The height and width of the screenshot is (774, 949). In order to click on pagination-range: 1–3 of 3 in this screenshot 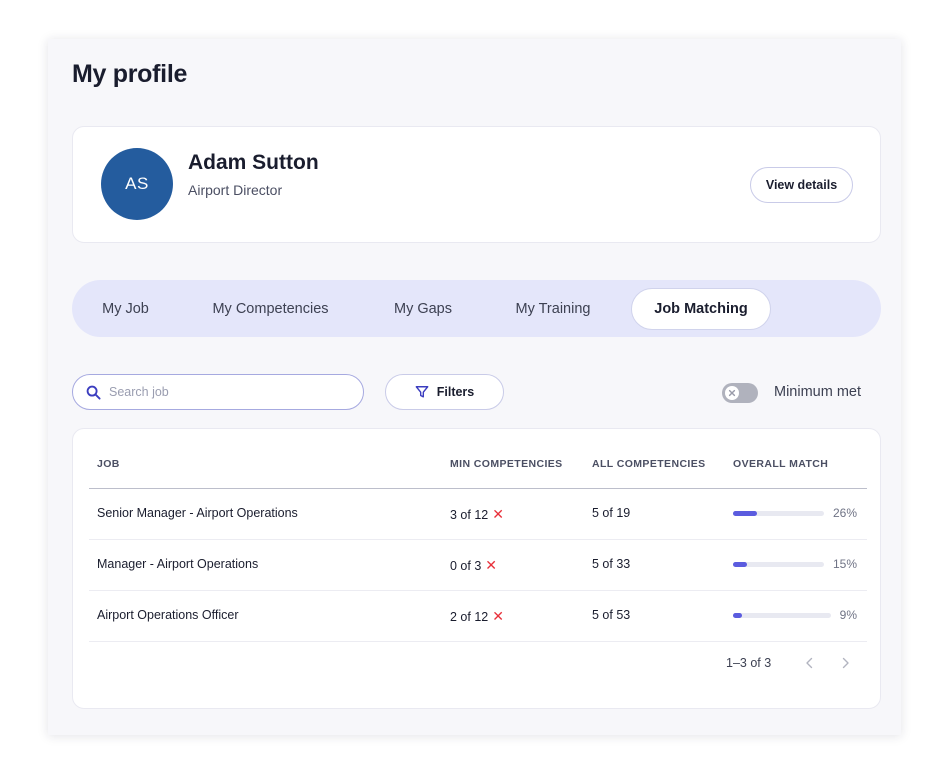, I will do `click(749, 663)`.